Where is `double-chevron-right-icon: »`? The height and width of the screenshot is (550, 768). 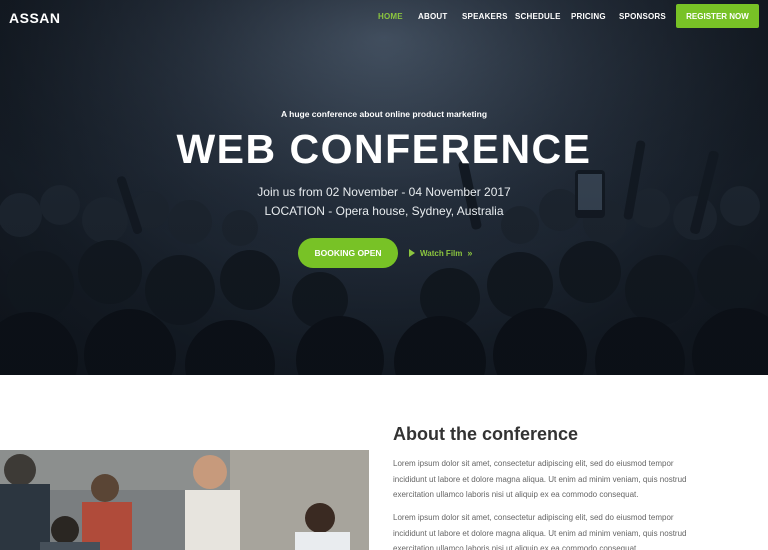
double-chevron-right-icon: » is located at coordinates (470, 253).